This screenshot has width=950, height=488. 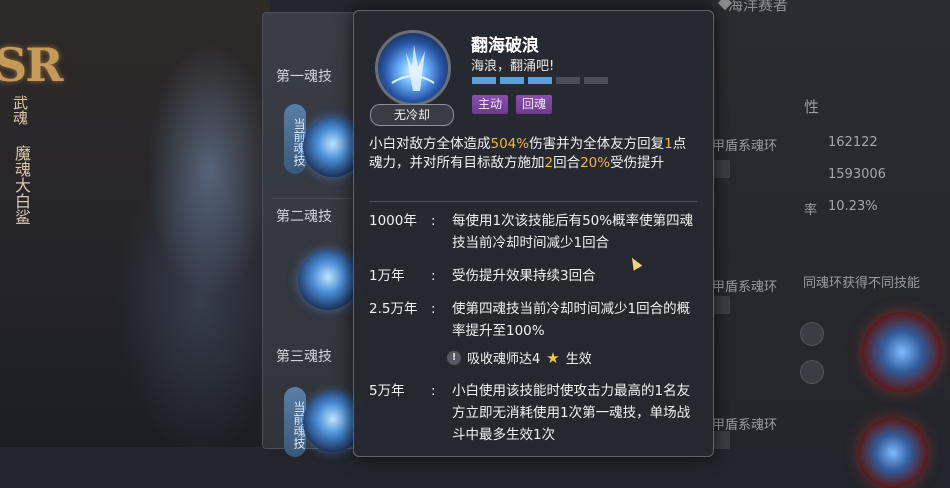 What do you see at coordinates (812, 107) in the screenshot?
I see `attr-section-title: 性` at bounding box center [812, 107].